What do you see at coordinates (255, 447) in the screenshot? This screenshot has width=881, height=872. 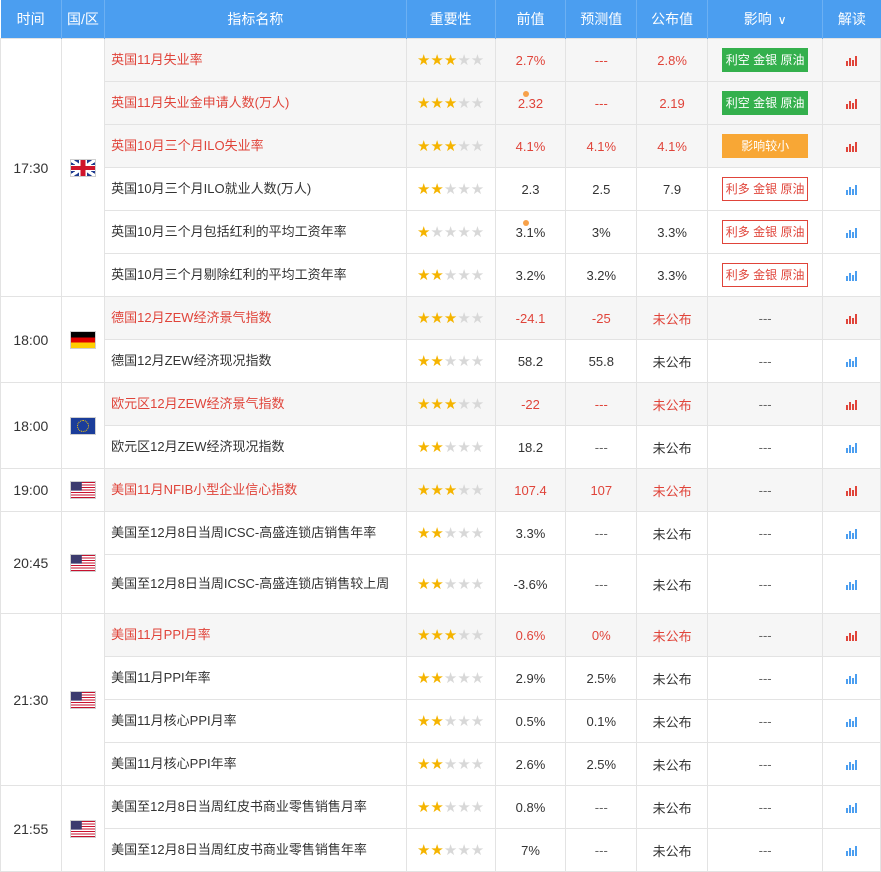 I see `indicator-name: 欧元区12月ZEW经济现况指数` at bounding box center [255, 447].